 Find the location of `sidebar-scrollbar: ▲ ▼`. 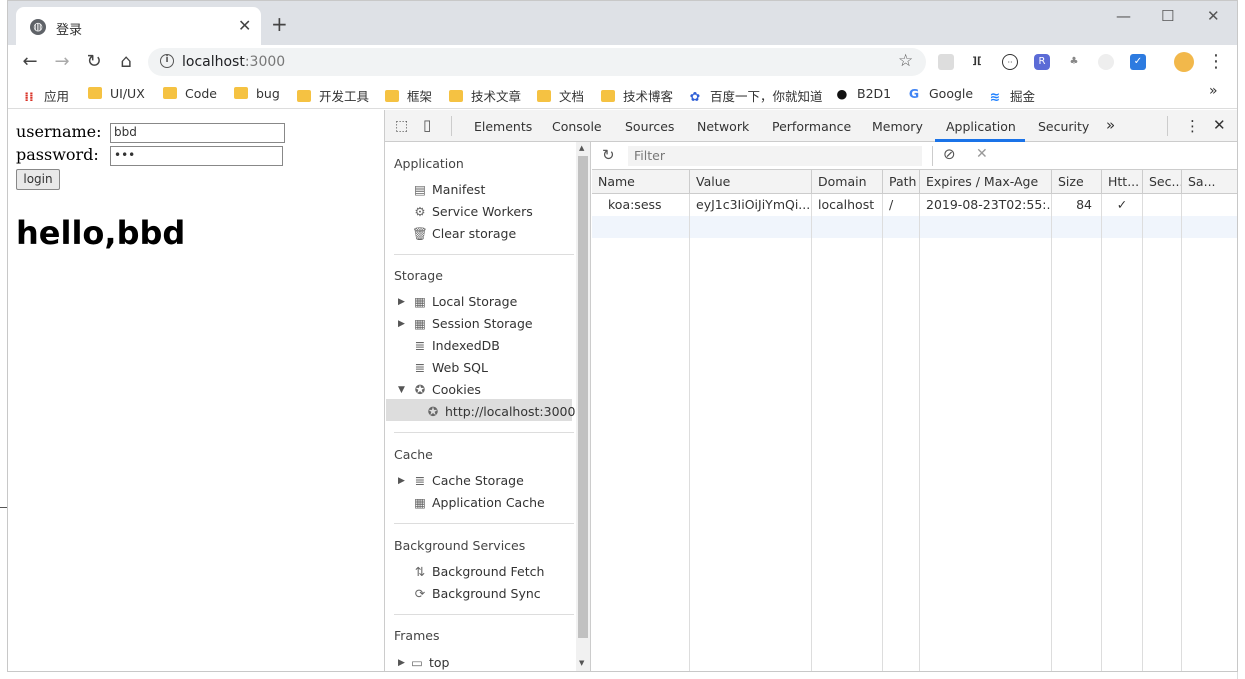

sidebar-scrollbar: ▲ ▼ is located at coordinates (583, 406).